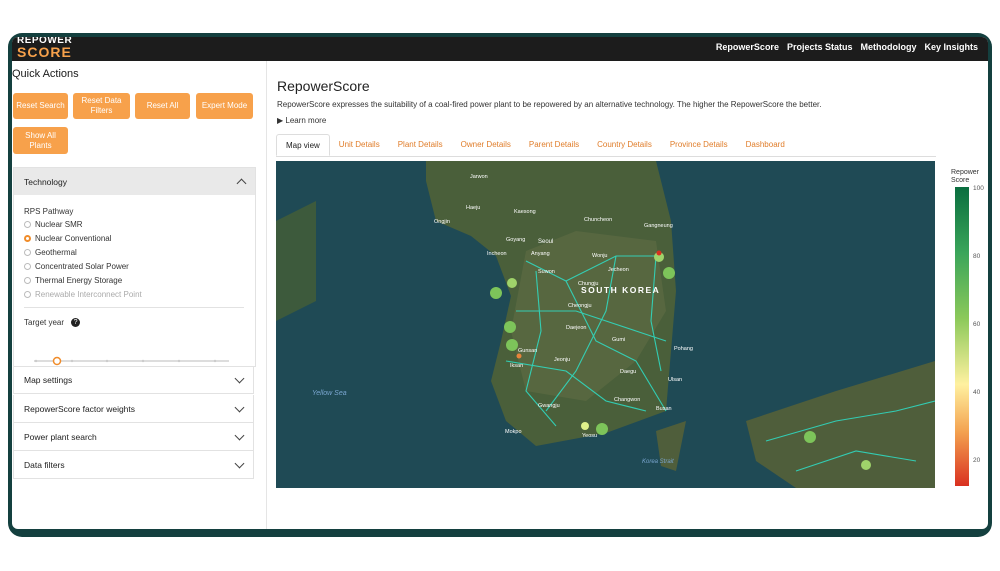 This screenshot has height=571, width=1000. I want to click on plant-search-section: Power plant search, so click(133, 437).